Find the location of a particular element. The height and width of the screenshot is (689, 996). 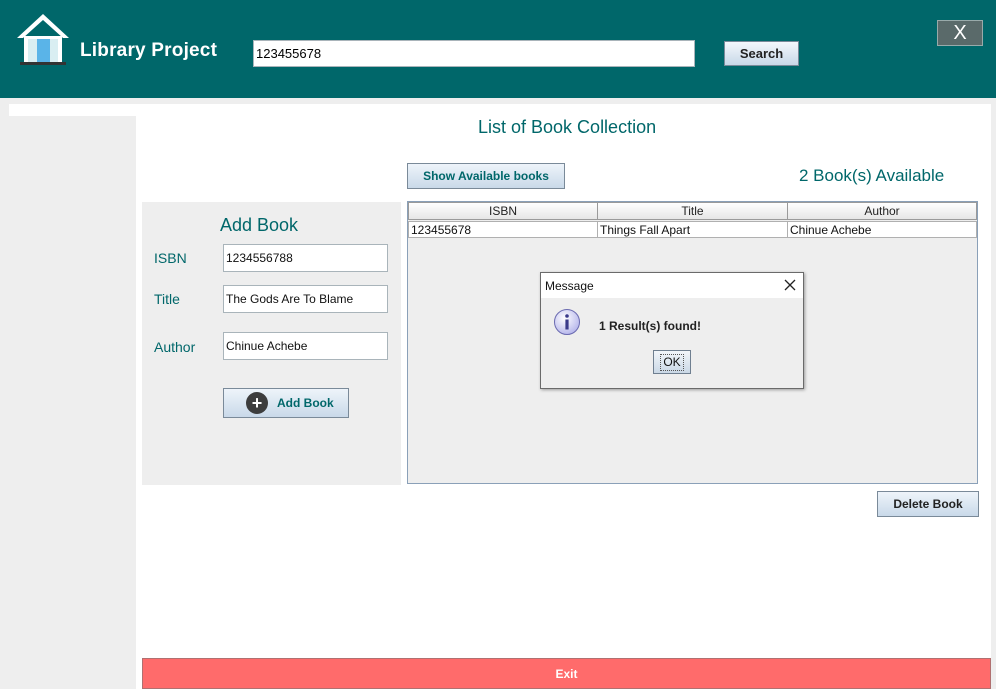

message-dialog: Message 1 Result(s) found! OK is located at coordinates (672, 330).